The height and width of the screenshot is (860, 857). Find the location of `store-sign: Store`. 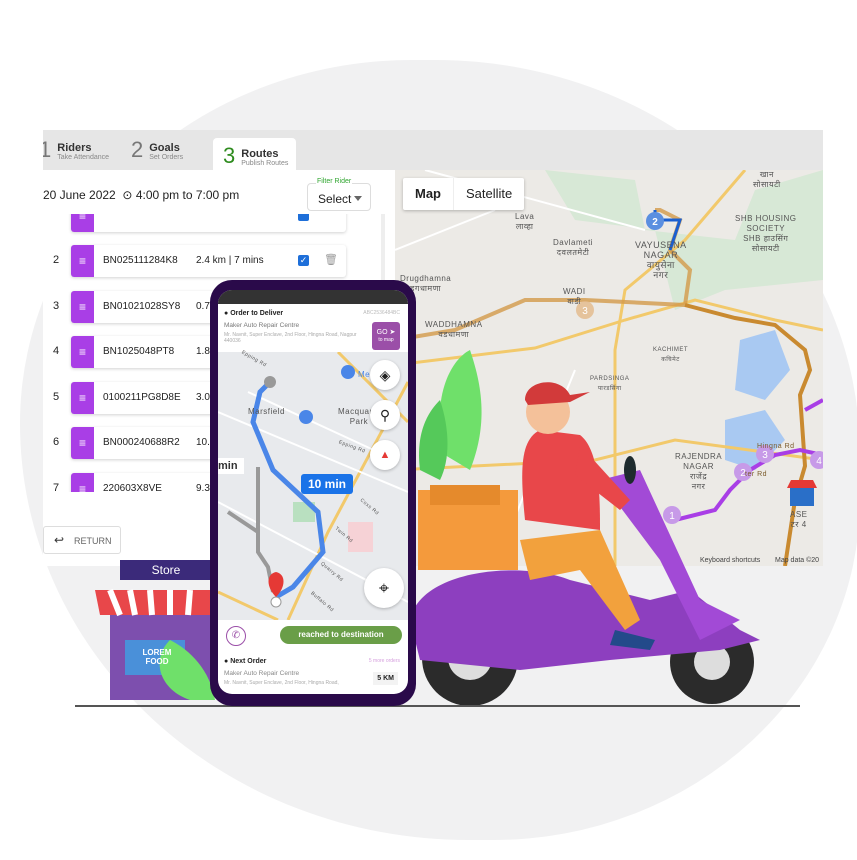

store-sign: Store is located at coordinates (166, 570).